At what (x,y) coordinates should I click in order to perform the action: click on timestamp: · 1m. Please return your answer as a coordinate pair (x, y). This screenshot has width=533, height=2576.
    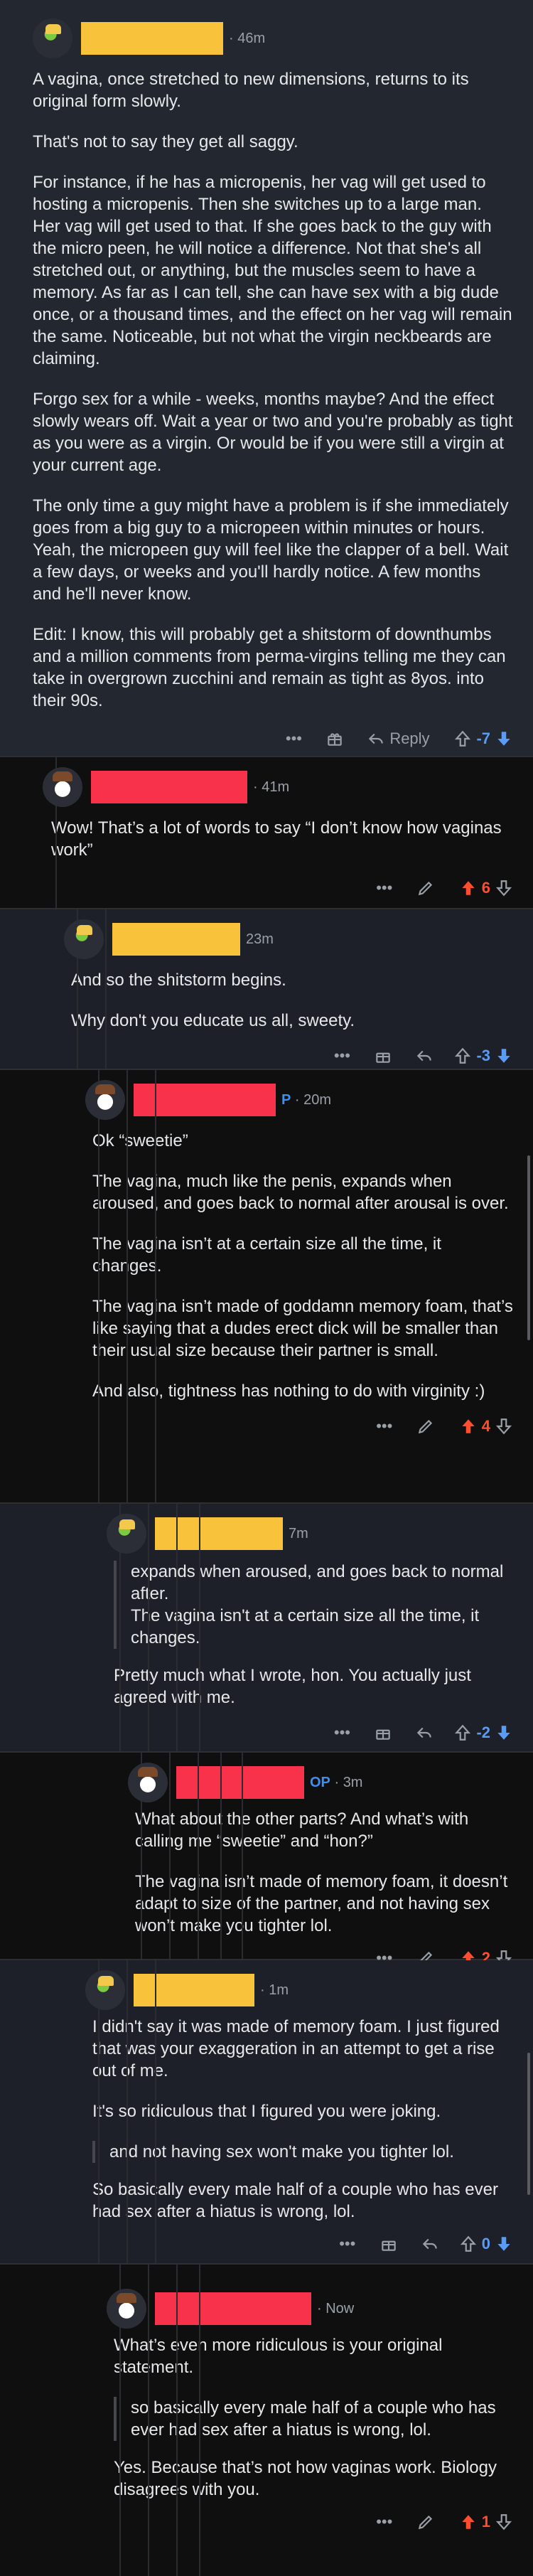
    Looking at the image, I should click on (274, 1990).